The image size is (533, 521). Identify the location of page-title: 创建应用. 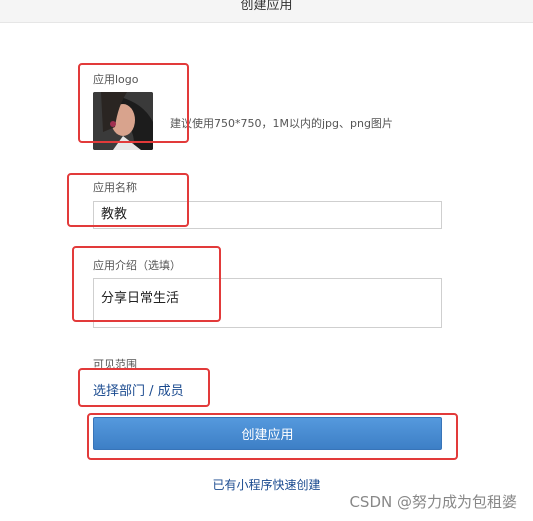
(266, 6).